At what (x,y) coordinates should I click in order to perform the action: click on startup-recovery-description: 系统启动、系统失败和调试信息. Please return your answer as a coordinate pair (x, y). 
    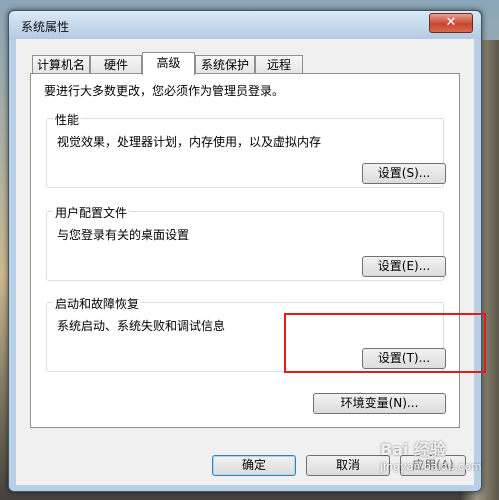
    Looking at the image, I should click on (141, 326).